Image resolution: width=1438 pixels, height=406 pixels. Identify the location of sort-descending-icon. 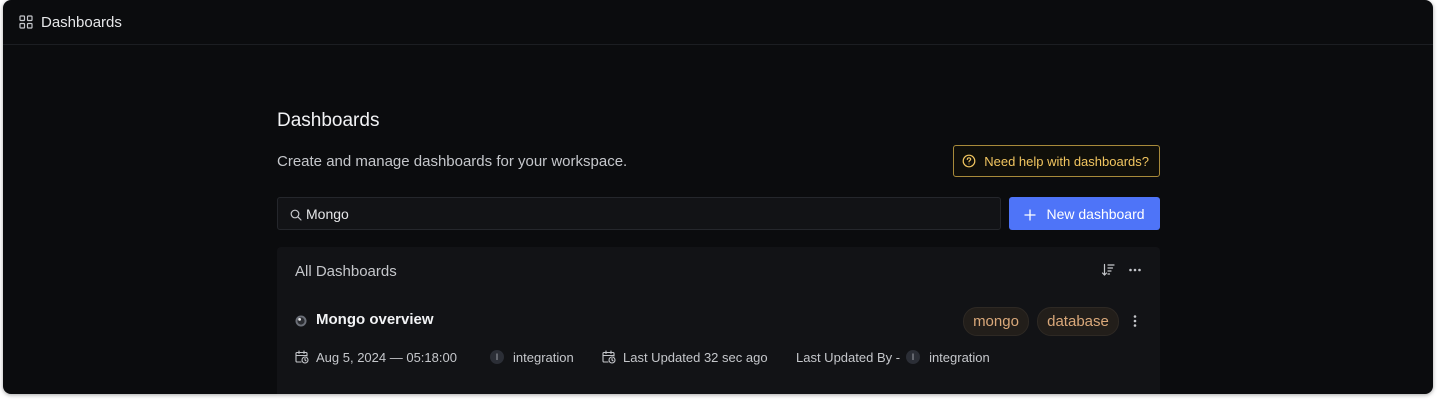
(1108, 270).